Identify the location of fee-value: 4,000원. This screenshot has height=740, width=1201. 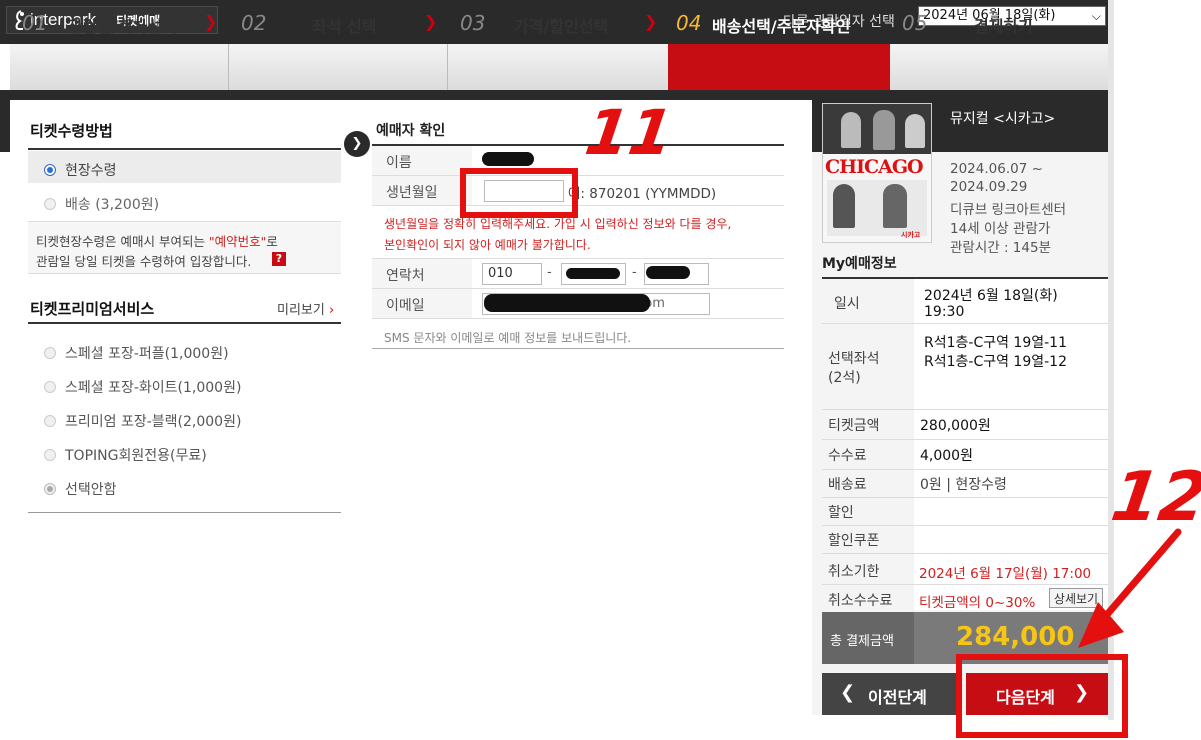
(946, 456).